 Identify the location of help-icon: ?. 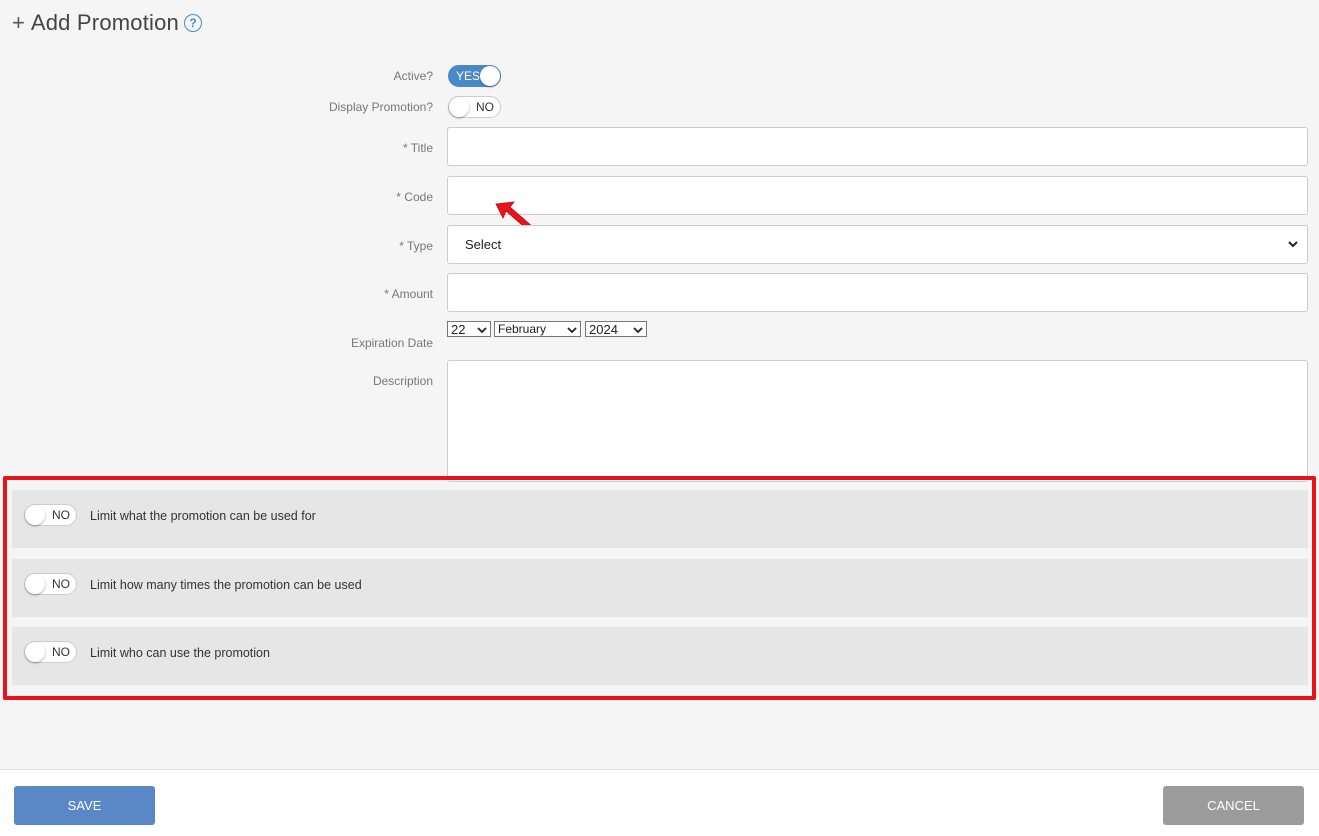
(192, 23).